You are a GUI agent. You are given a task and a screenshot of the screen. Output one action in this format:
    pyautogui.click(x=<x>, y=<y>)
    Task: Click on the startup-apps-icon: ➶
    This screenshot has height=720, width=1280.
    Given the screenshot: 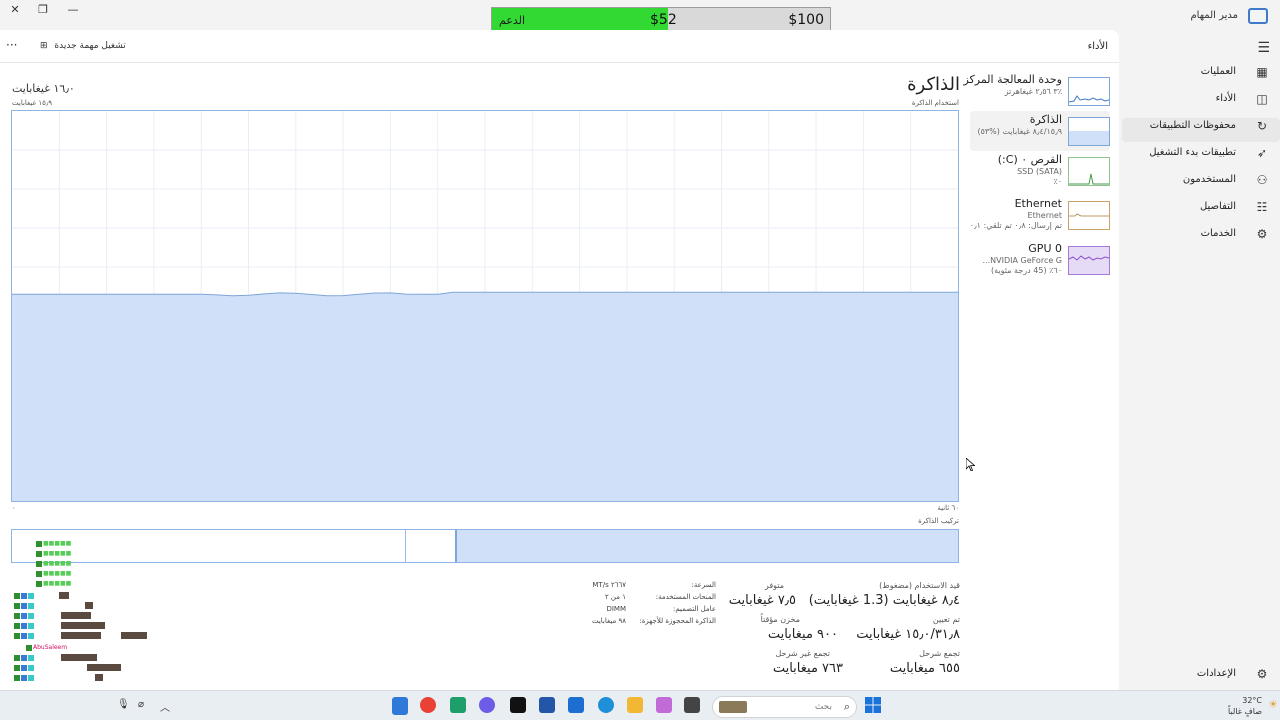 What is the action you would take?
    pyautogui.click(x=1262, y=153)
    